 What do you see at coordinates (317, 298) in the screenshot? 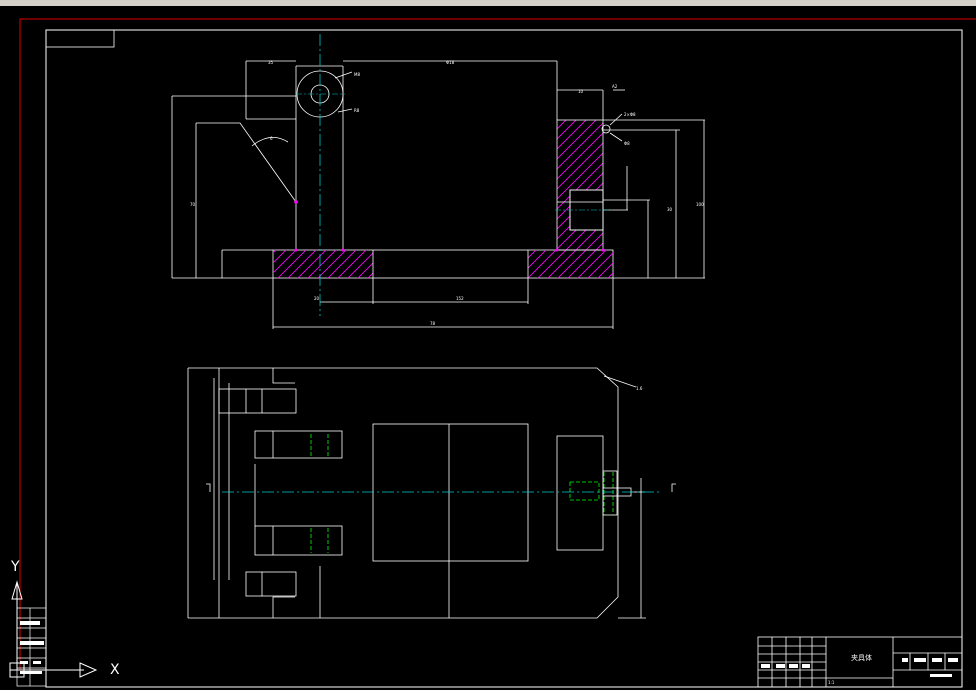
I see `dim-label: 20` at bounding box center [317, 298].